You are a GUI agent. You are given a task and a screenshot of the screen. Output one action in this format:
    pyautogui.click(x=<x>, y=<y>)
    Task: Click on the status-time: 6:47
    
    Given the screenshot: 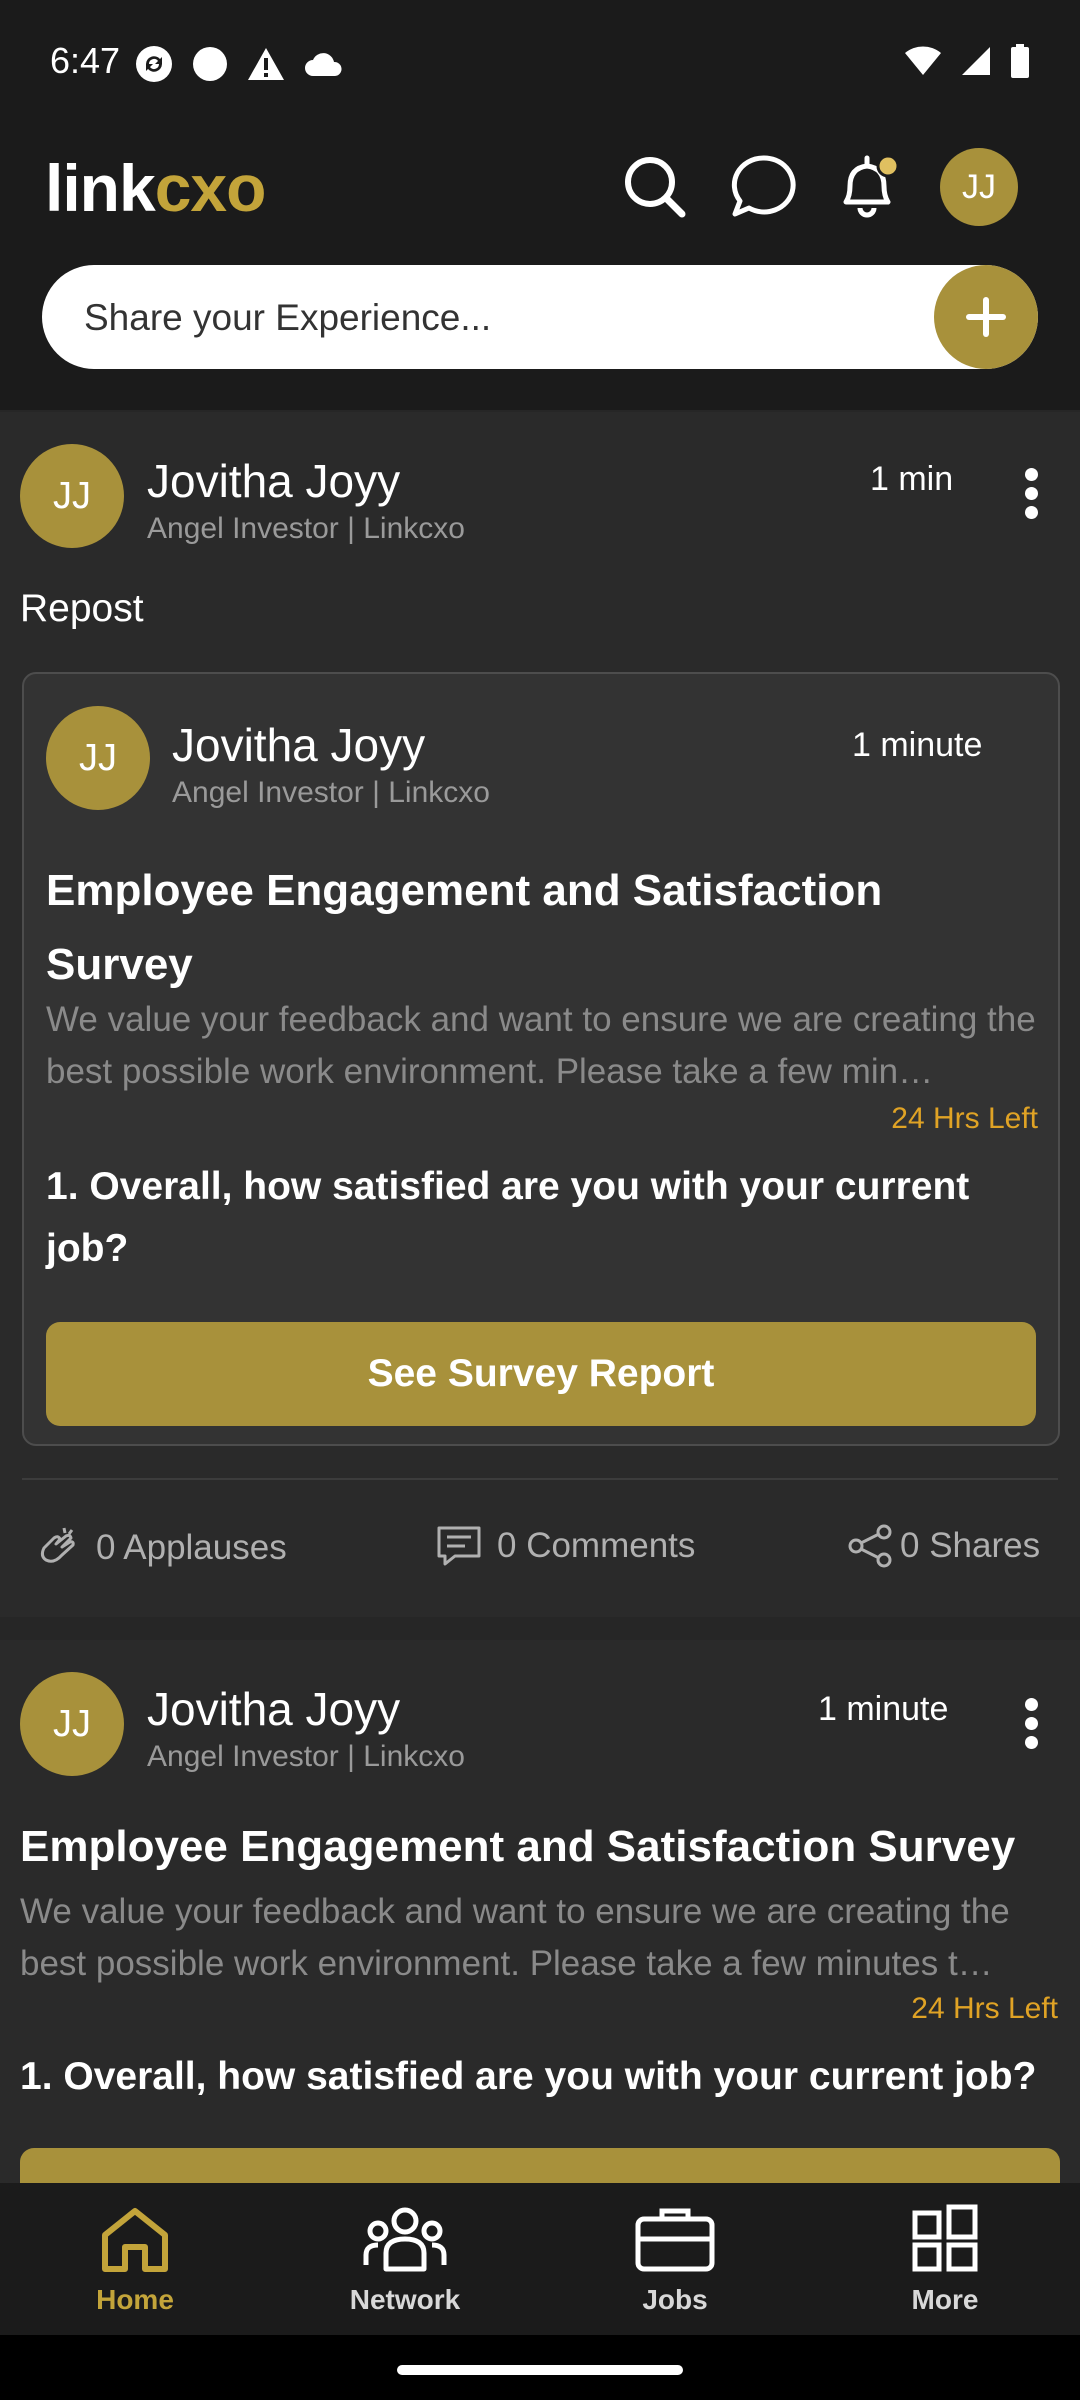 What is the action you would take?
    pyautogui.click(x=85, y=60)
    